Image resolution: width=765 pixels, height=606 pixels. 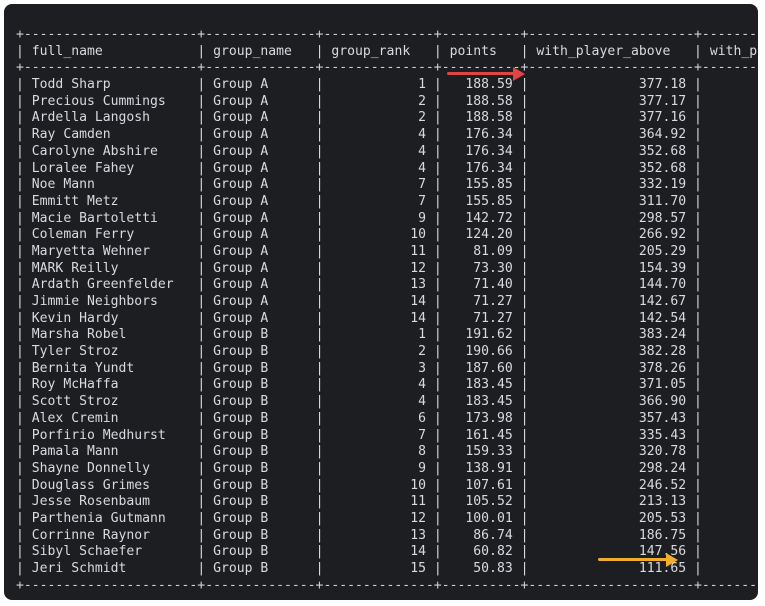 What do you see at coordinates (110, 418) in the screenshot?
I see `cell-full_name: Alex Cremin` at bounding box center [110, 418].